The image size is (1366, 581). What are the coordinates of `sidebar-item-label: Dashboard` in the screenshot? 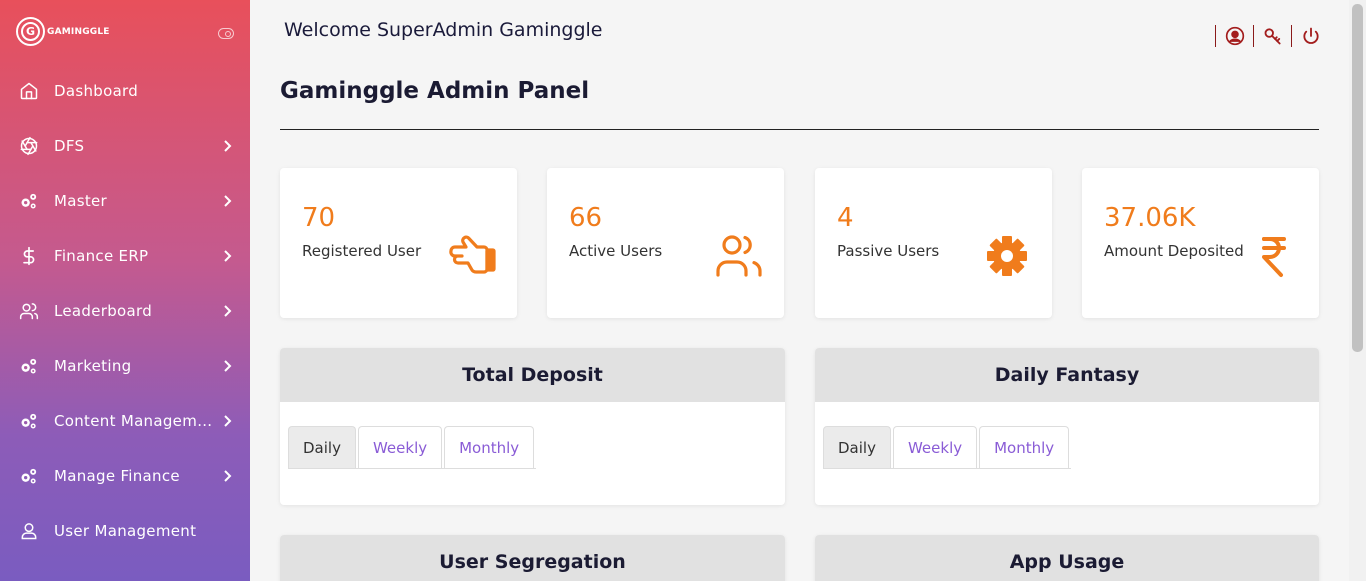 It's located at (96, 90).